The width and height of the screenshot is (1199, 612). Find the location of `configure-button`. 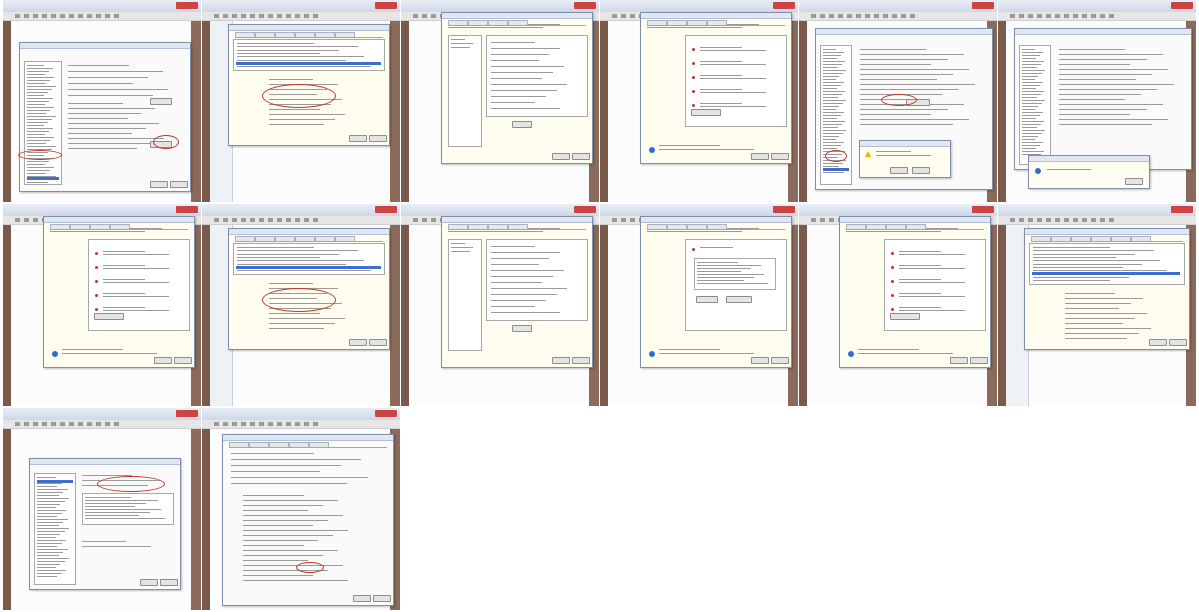

configure-button is located at coordinates (161, 101).